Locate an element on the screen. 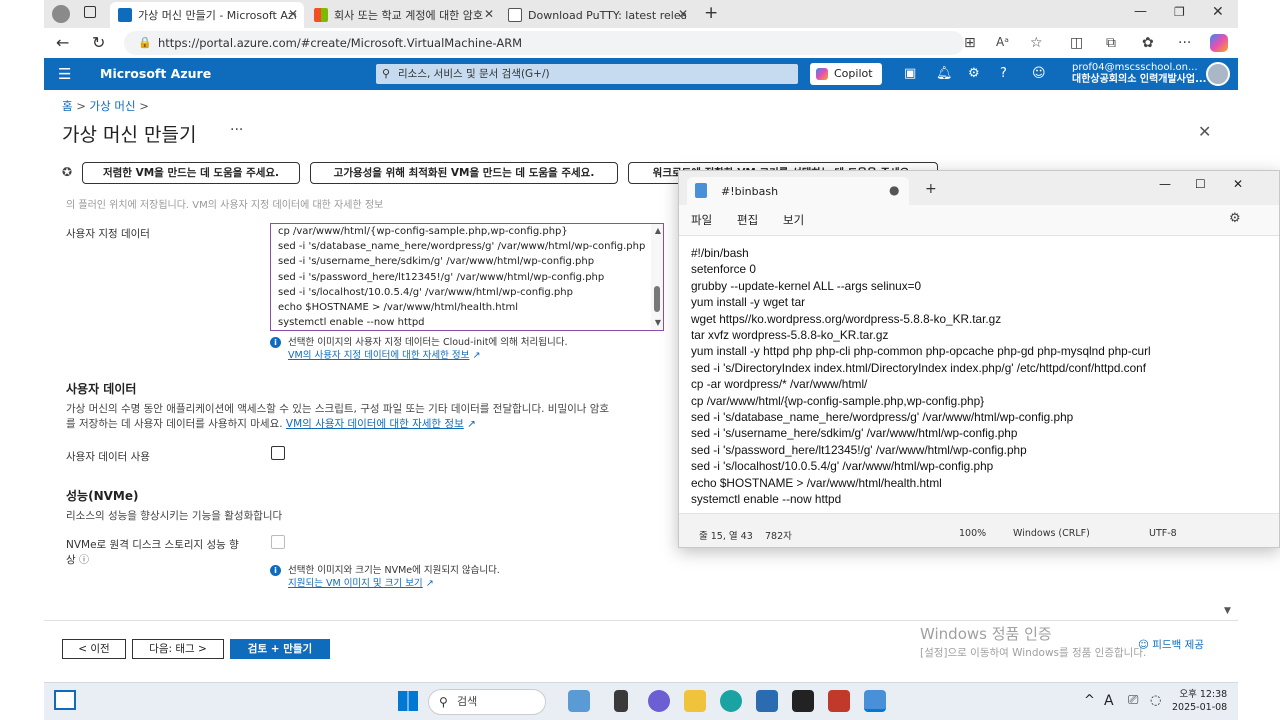 The width and height of the screenshot is (1280, 720). profile-icon is located at coordinates (61, 14).